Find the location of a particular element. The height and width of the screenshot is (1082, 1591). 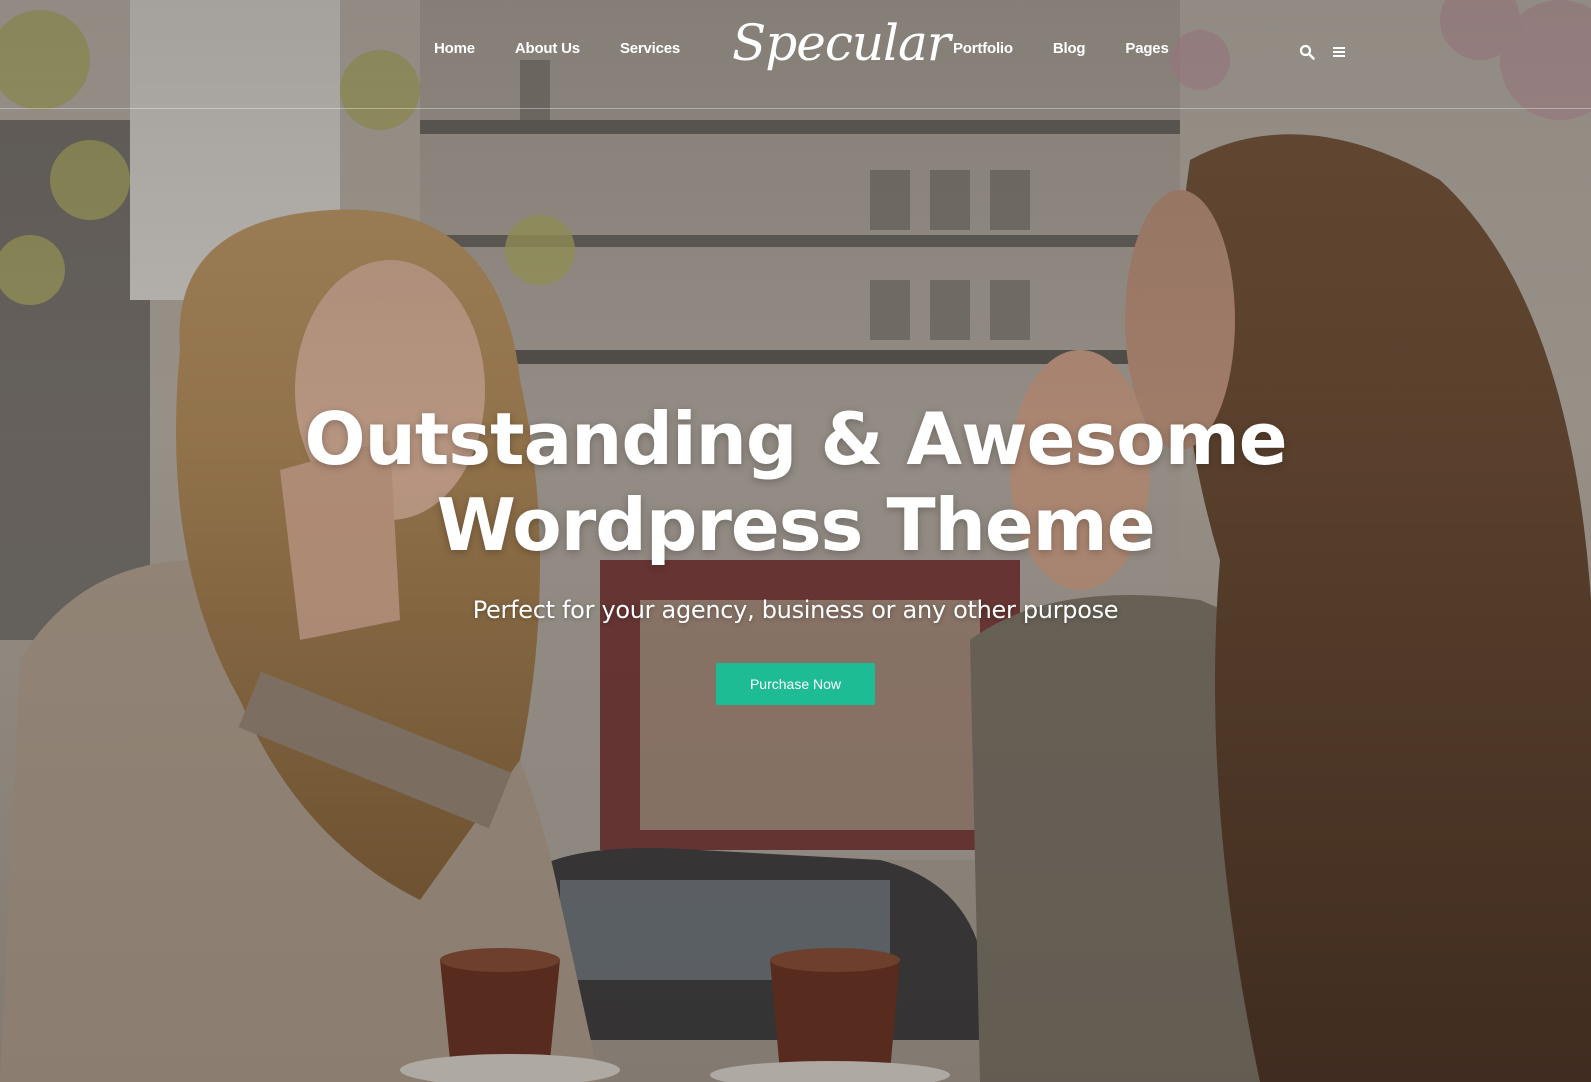

primary-nav-left: Home About Us Services is located at coordinates (577, 48).